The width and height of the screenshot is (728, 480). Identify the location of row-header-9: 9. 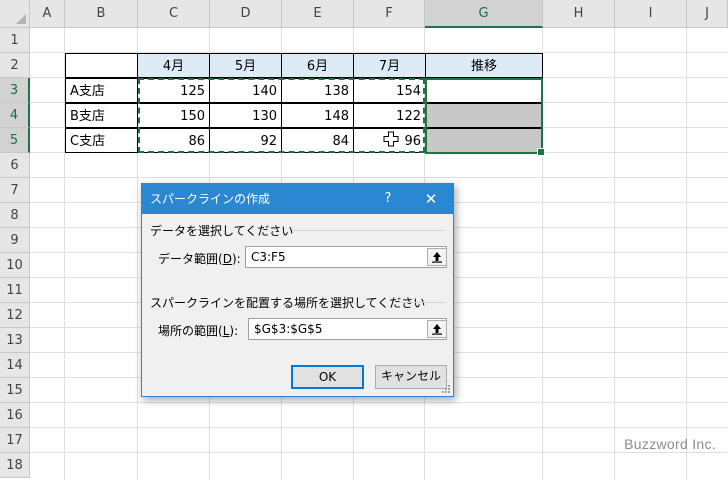
(15, 240).